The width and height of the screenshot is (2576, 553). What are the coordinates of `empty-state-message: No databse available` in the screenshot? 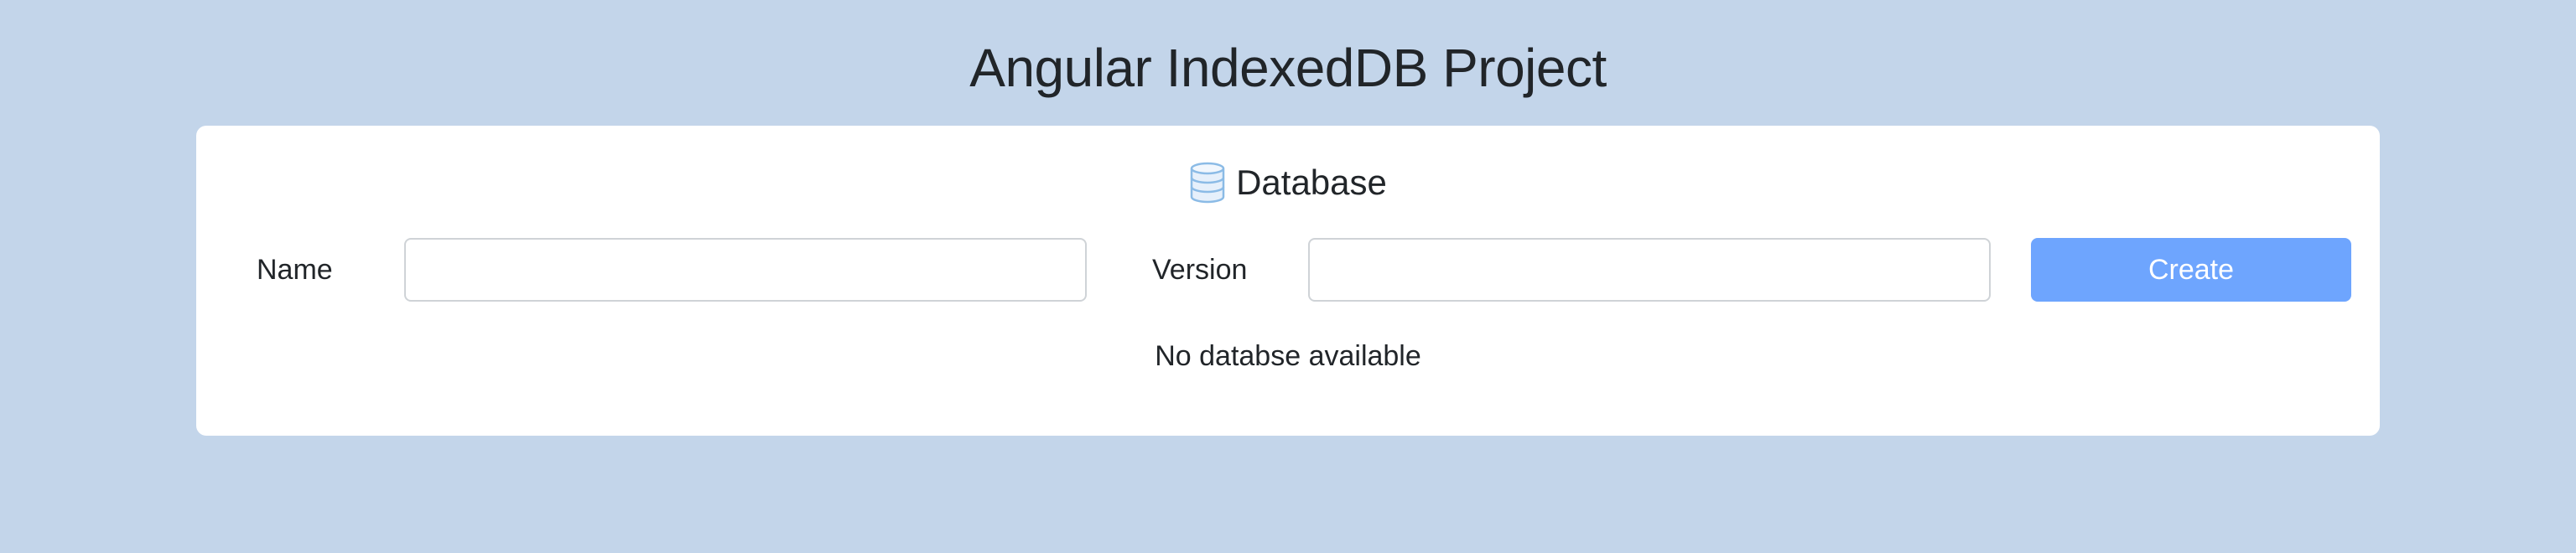 It's located at (1288, 356).